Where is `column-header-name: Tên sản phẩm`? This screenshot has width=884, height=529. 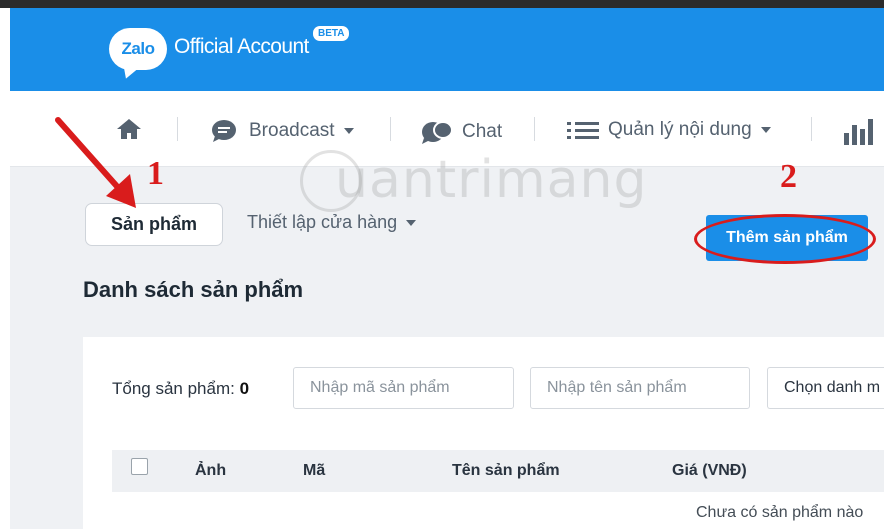
column-header-name: Tên sản phẩm is located at coordinates (506, 470).